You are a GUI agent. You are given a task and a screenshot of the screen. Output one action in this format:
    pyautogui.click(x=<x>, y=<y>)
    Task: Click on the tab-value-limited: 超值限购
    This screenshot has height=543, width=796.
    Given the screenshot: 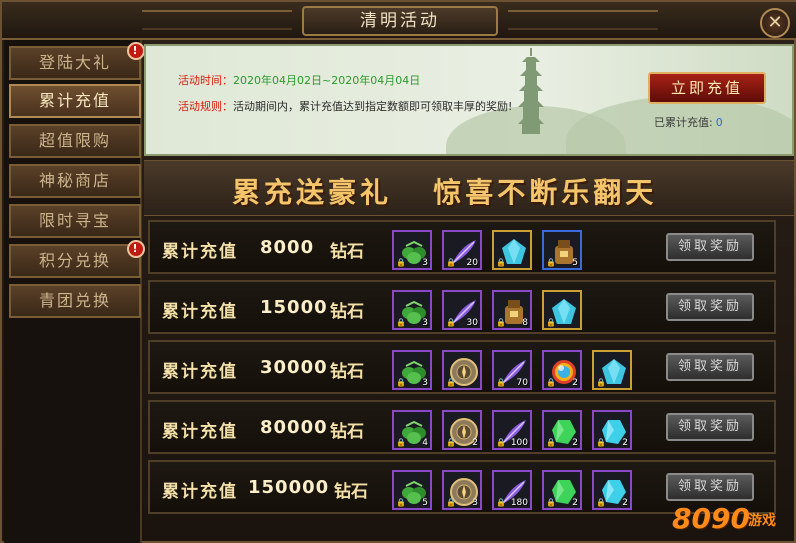 What is the action you would take?
    pyautogui.click(x=75, y=141)
    